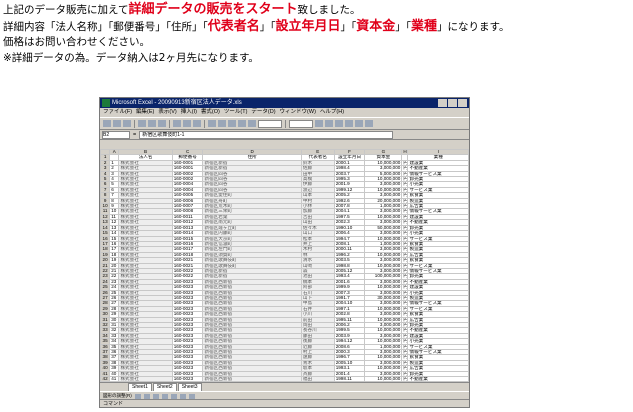 Image resolution: width=633 pixels, height=412 pixels. What do you see at coordinates (222, 123) in the screenshot?
I see `redo-icon` at bounding box center [222, 123].